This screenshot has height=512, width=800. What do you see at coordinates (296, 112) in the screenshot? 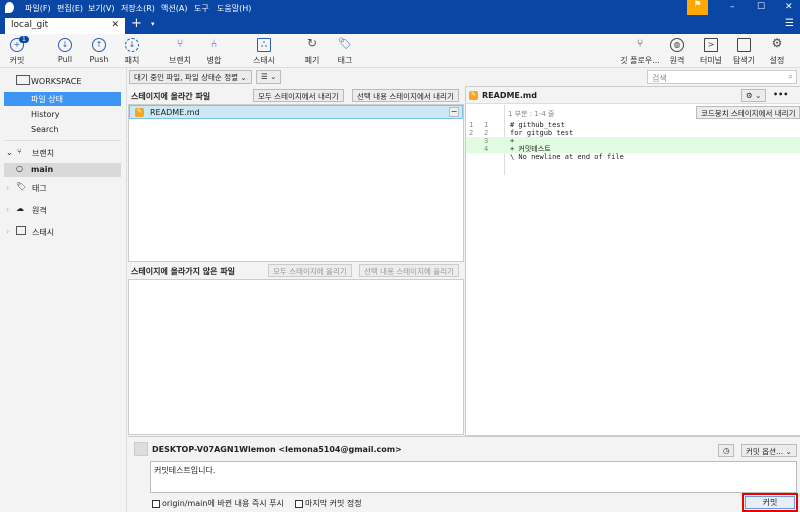
I see `file-row: ✎ README.md −` at bounding box center [296, 112].